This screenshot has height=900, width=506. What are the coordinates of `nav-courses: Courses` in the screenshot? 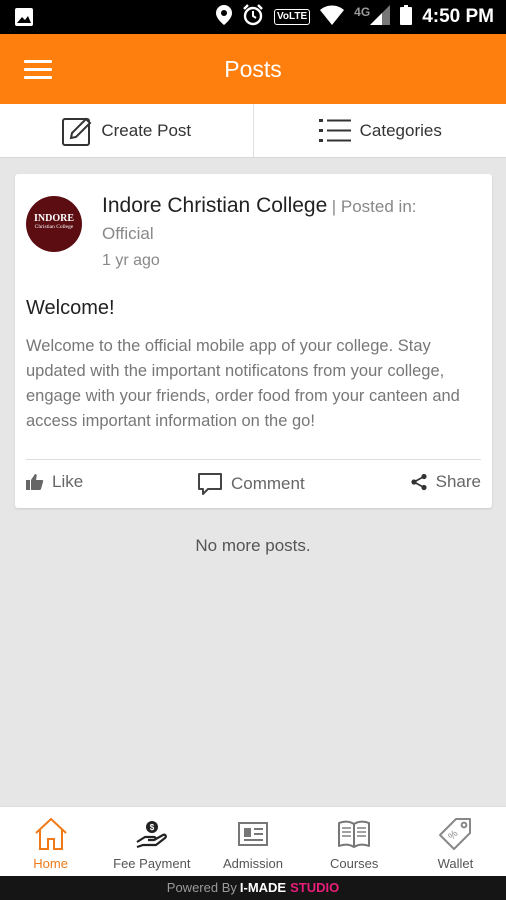 It's located at (354, 841).